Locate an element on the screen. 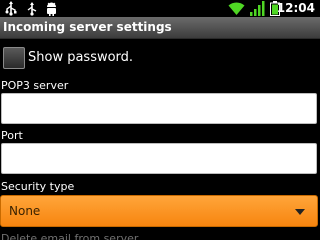  security-type-label: Security type is located at coordinates (38, 186).